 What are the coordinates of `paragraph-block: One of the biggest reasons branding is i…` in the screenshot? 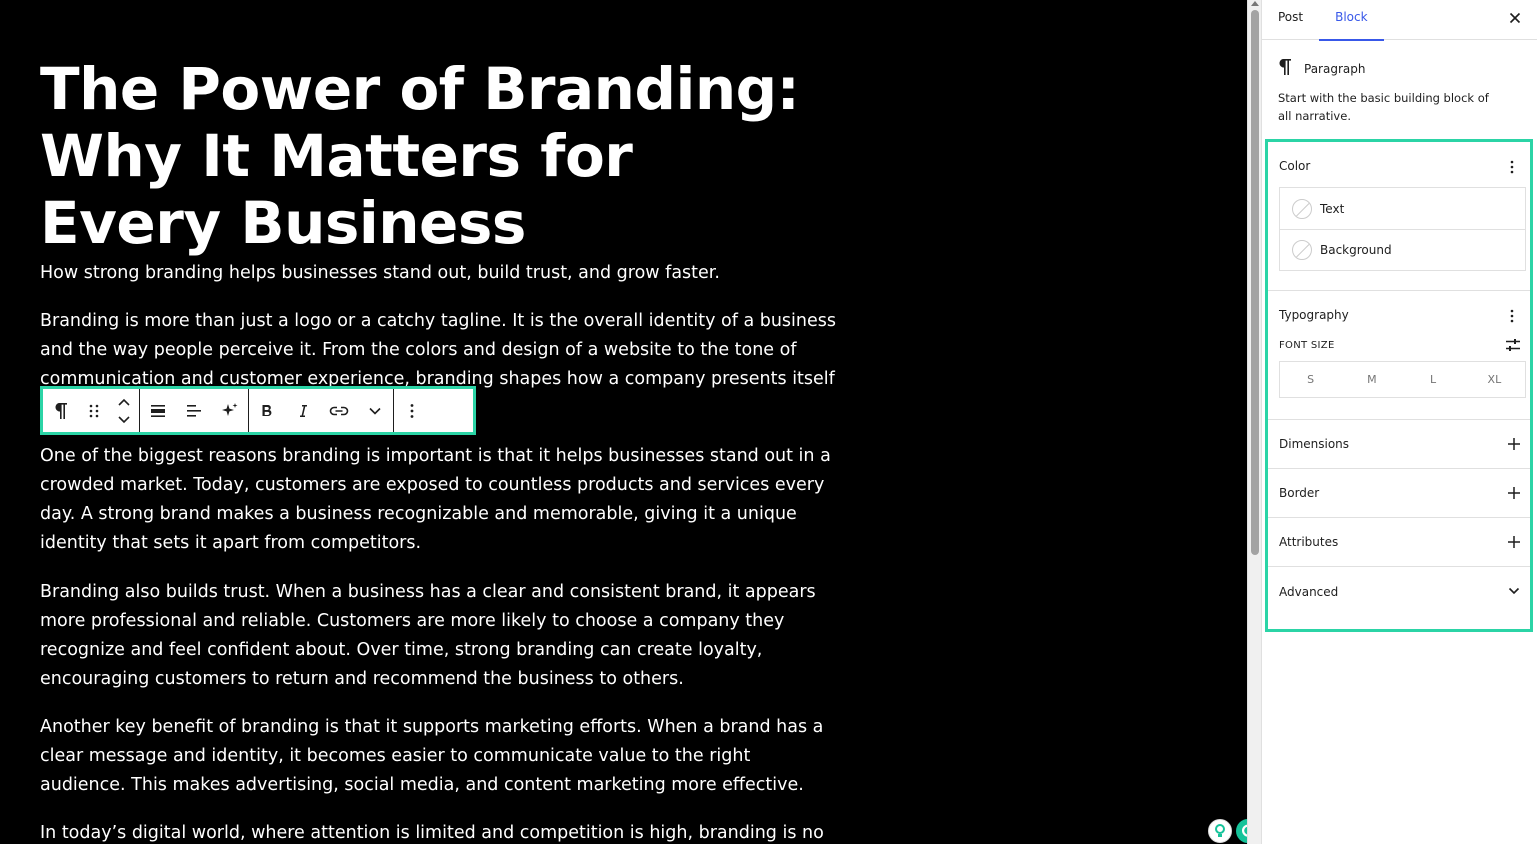 It's located at (440, 500).